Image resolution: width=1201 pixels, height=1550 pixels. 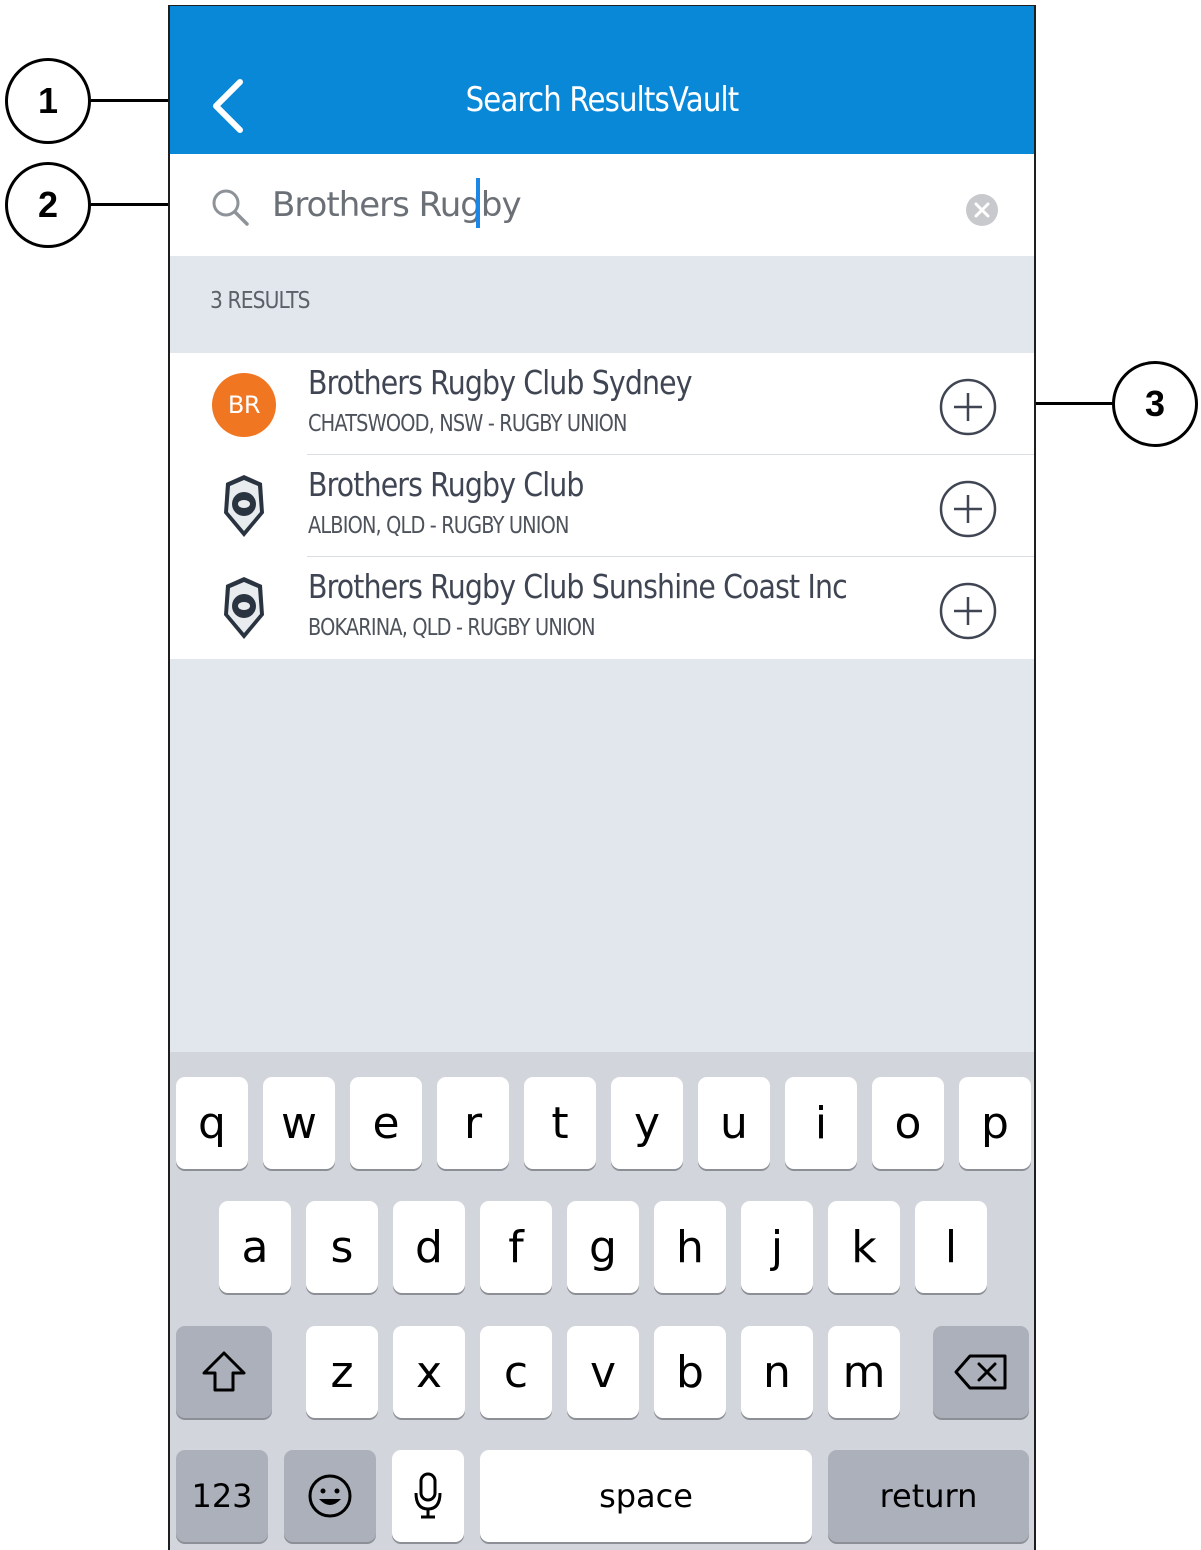 I want to click on callout-3-label: 3, so click(x=1155, y=403).